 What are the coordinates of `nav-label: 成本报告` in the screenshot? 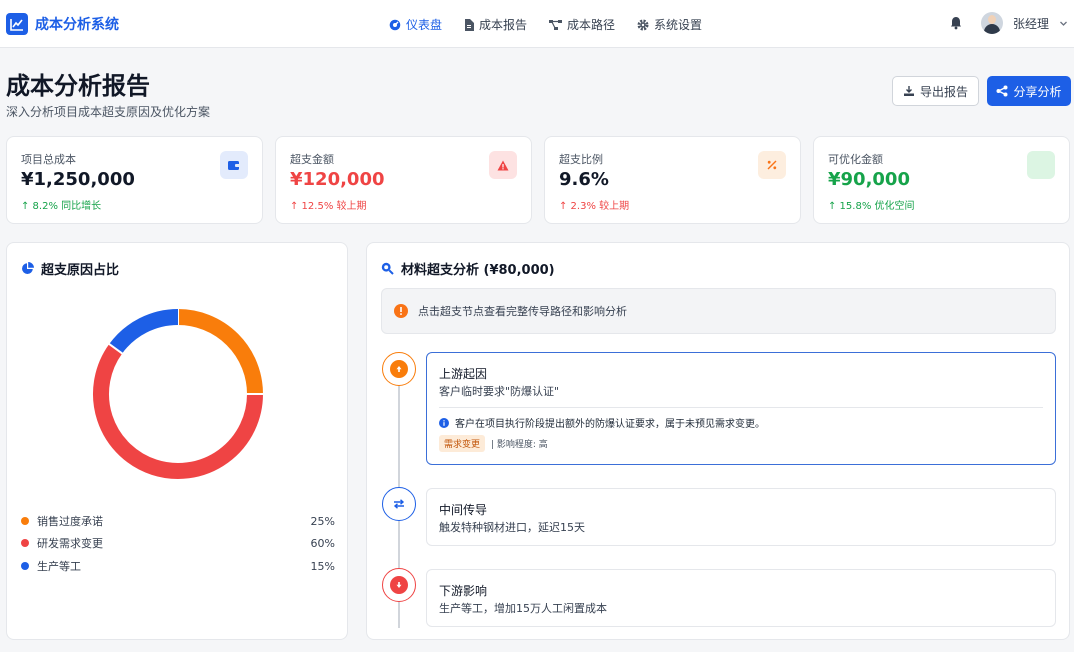 It's located at (503, 25).